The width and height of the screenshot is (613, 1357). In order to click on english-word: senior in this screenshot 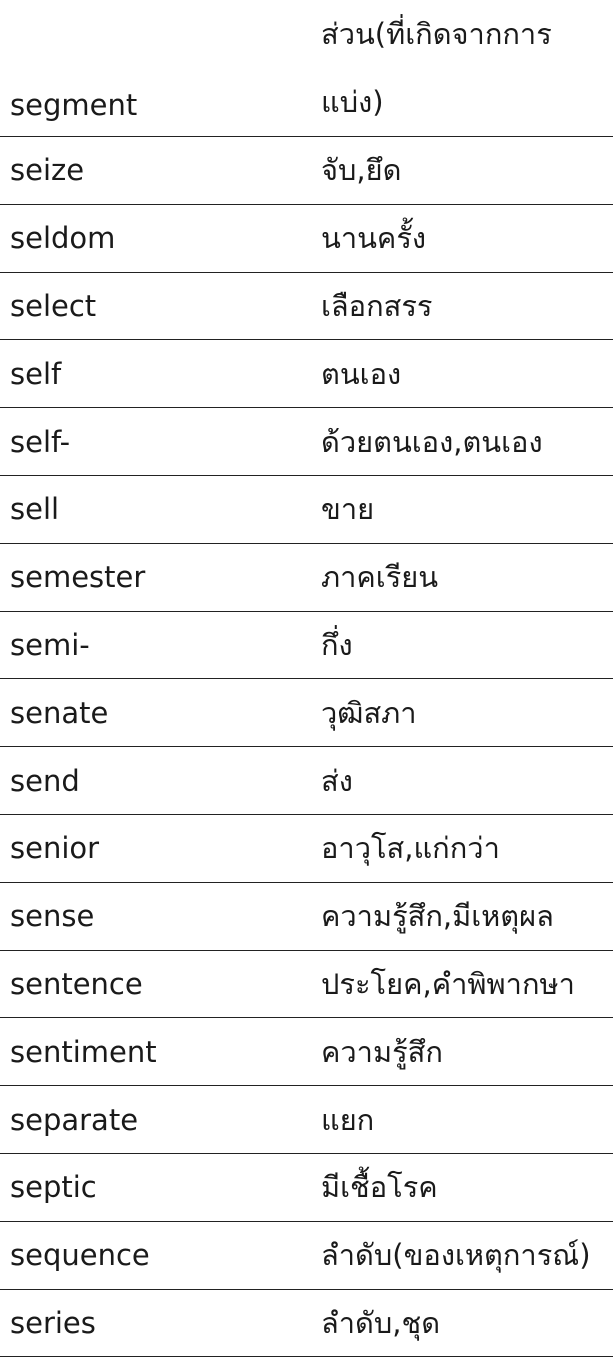, I will do `click(153, 848)`.